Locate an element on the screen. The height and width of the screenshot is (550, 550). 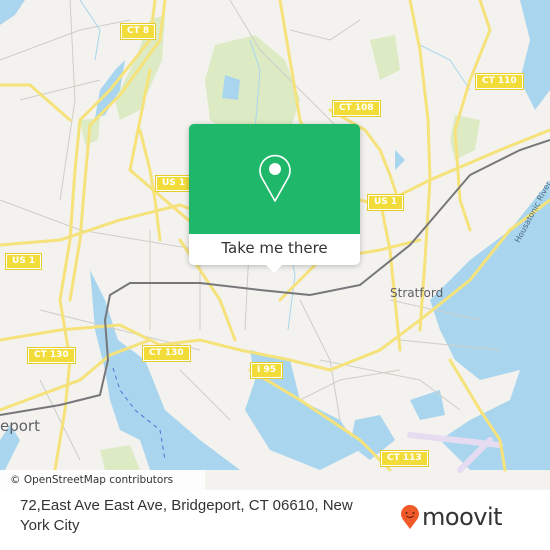
road-shield-ct108: CT 108 is located at coordinates (356, 108).